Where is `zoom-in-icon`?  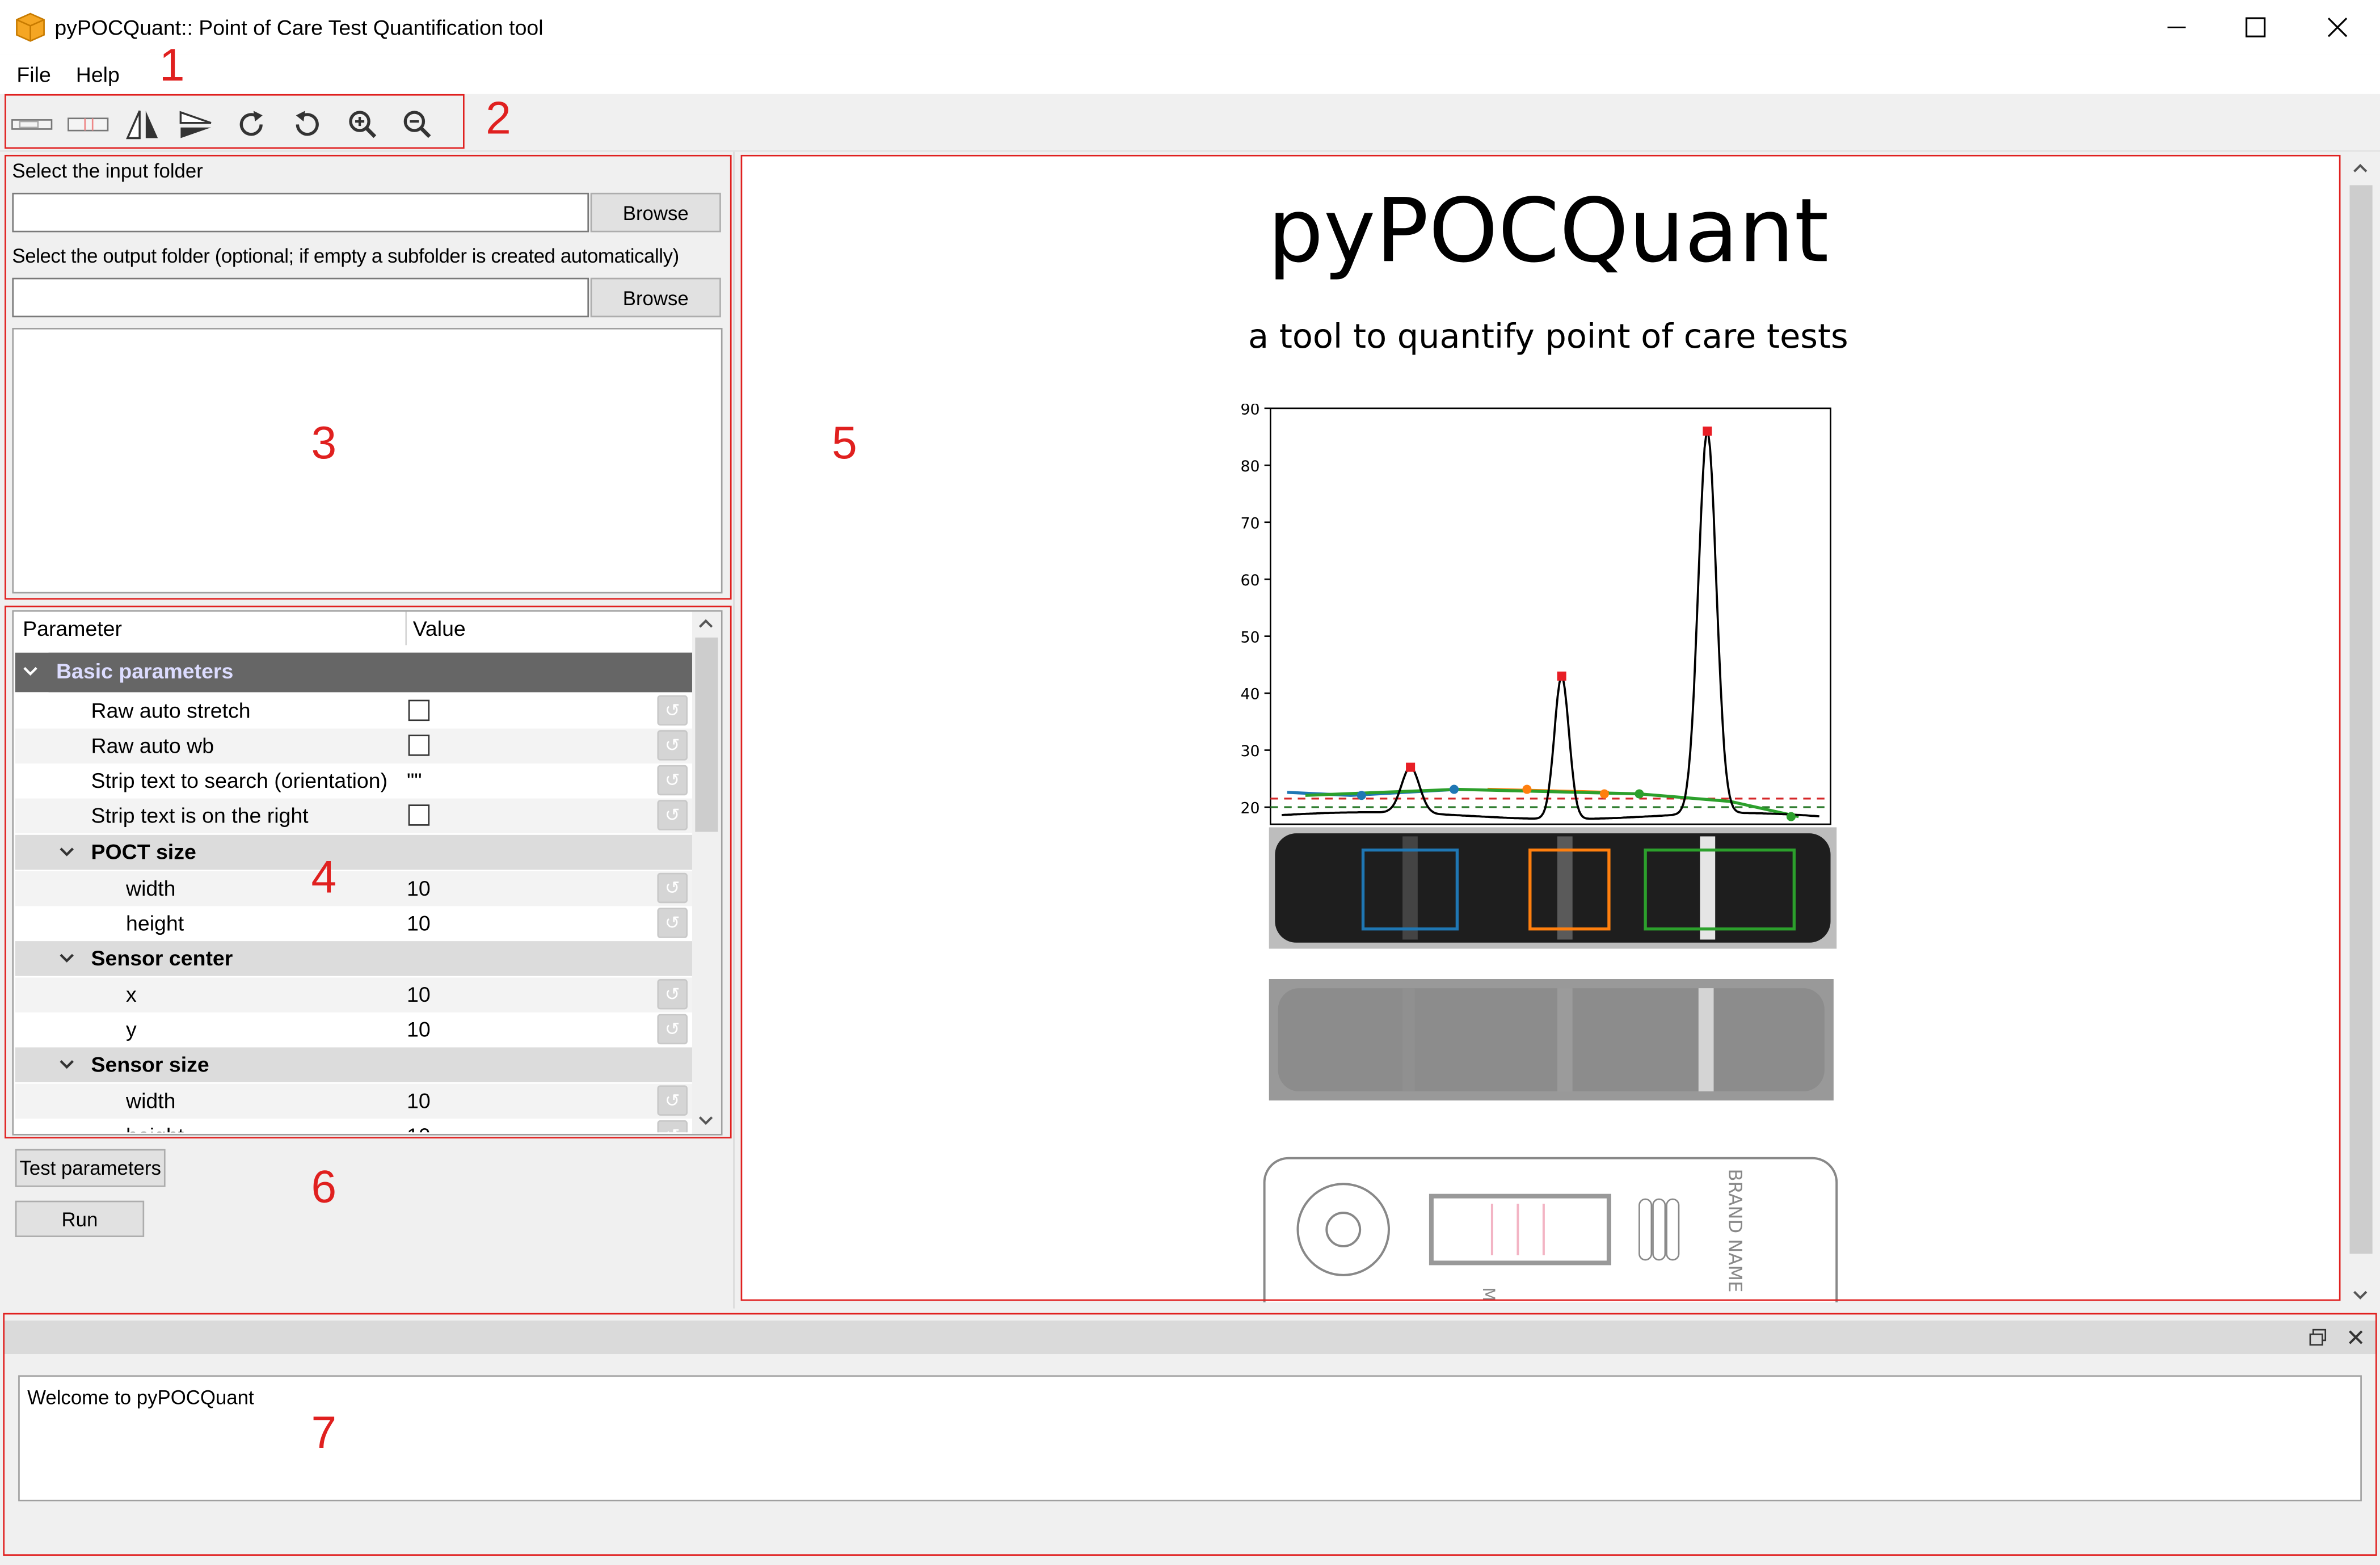
zoom-in-icon is located at coordinates (362, 124).